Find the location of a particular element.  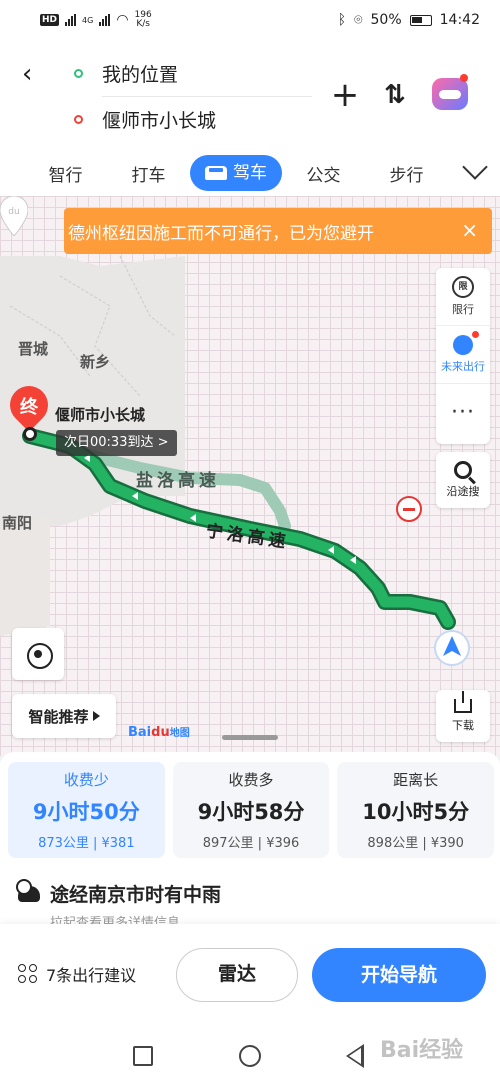

route-option-2: 收费多 9小时58分 897公里 | ¥396 is located at coordinates (251, 810).